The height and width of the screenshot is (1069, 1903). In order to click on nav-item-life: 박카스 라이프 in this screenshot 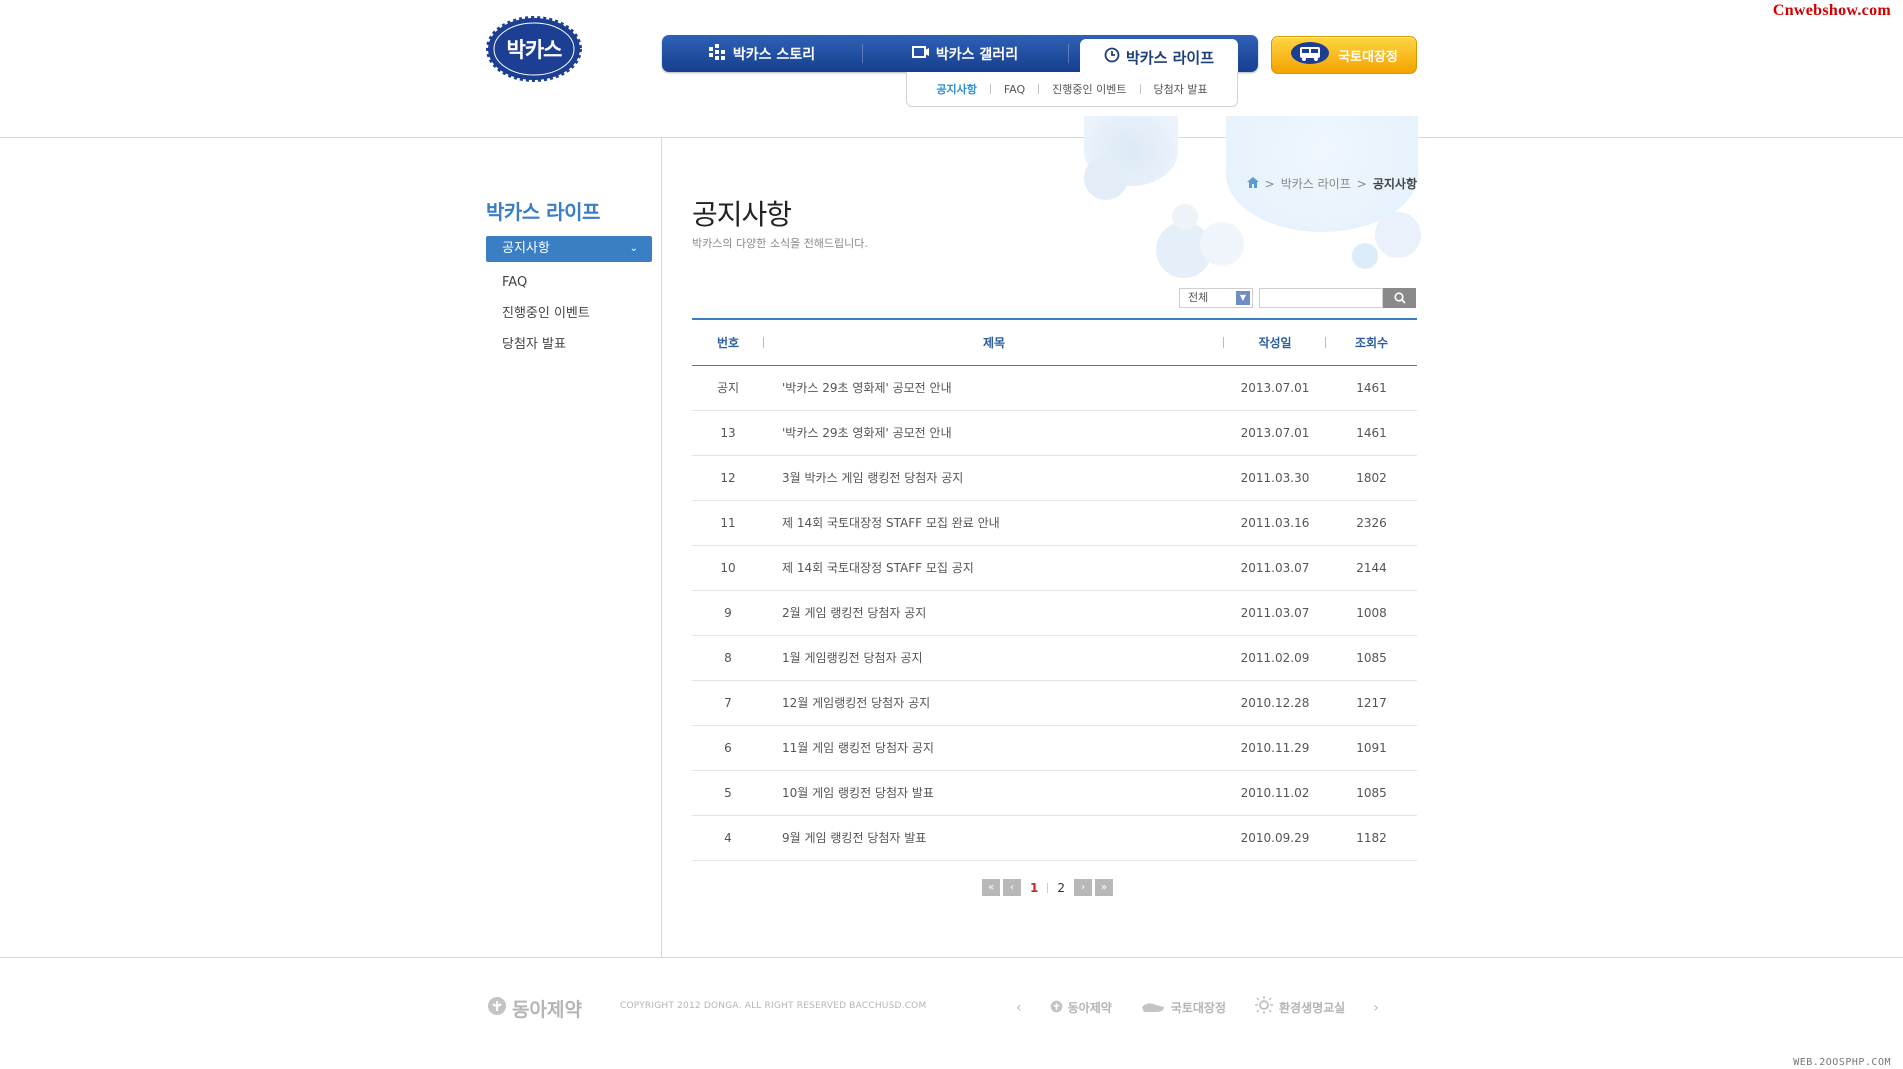, I will do `click(1159, 57)`.